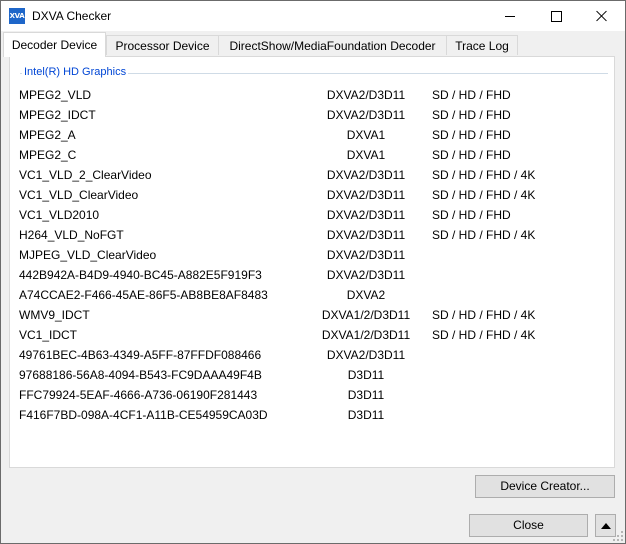  What do you see at coordinates (332, 45) in the screenshot?
I see `tab-directshow-mediafoundation-decoder: DirectShow/MediaFoundation Decoder` at bounding box center [332, 45].